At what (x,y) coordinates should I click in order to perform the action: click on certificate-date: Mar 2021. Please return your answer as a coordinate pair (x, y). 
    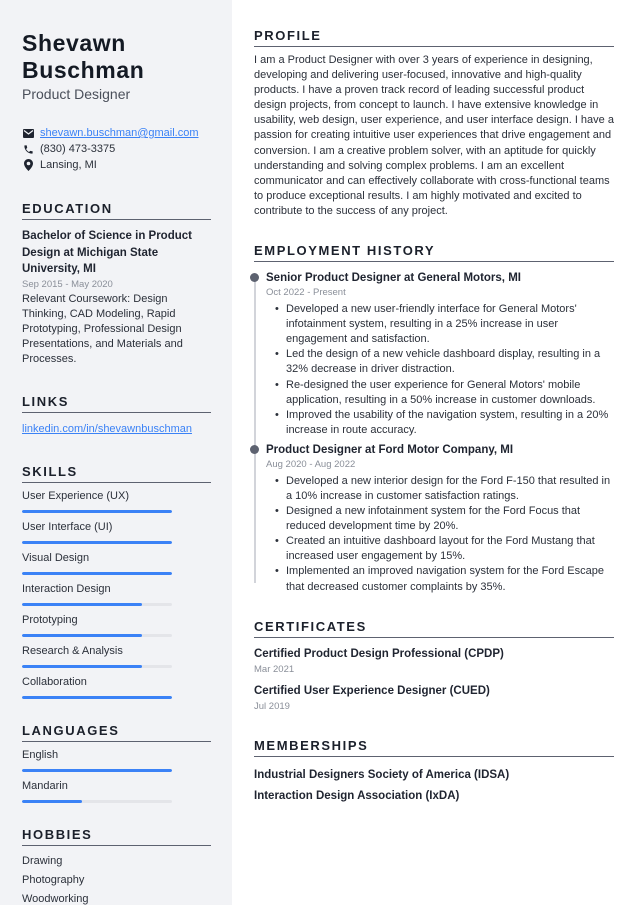
    Looking at the image, I should click on (274, 669).